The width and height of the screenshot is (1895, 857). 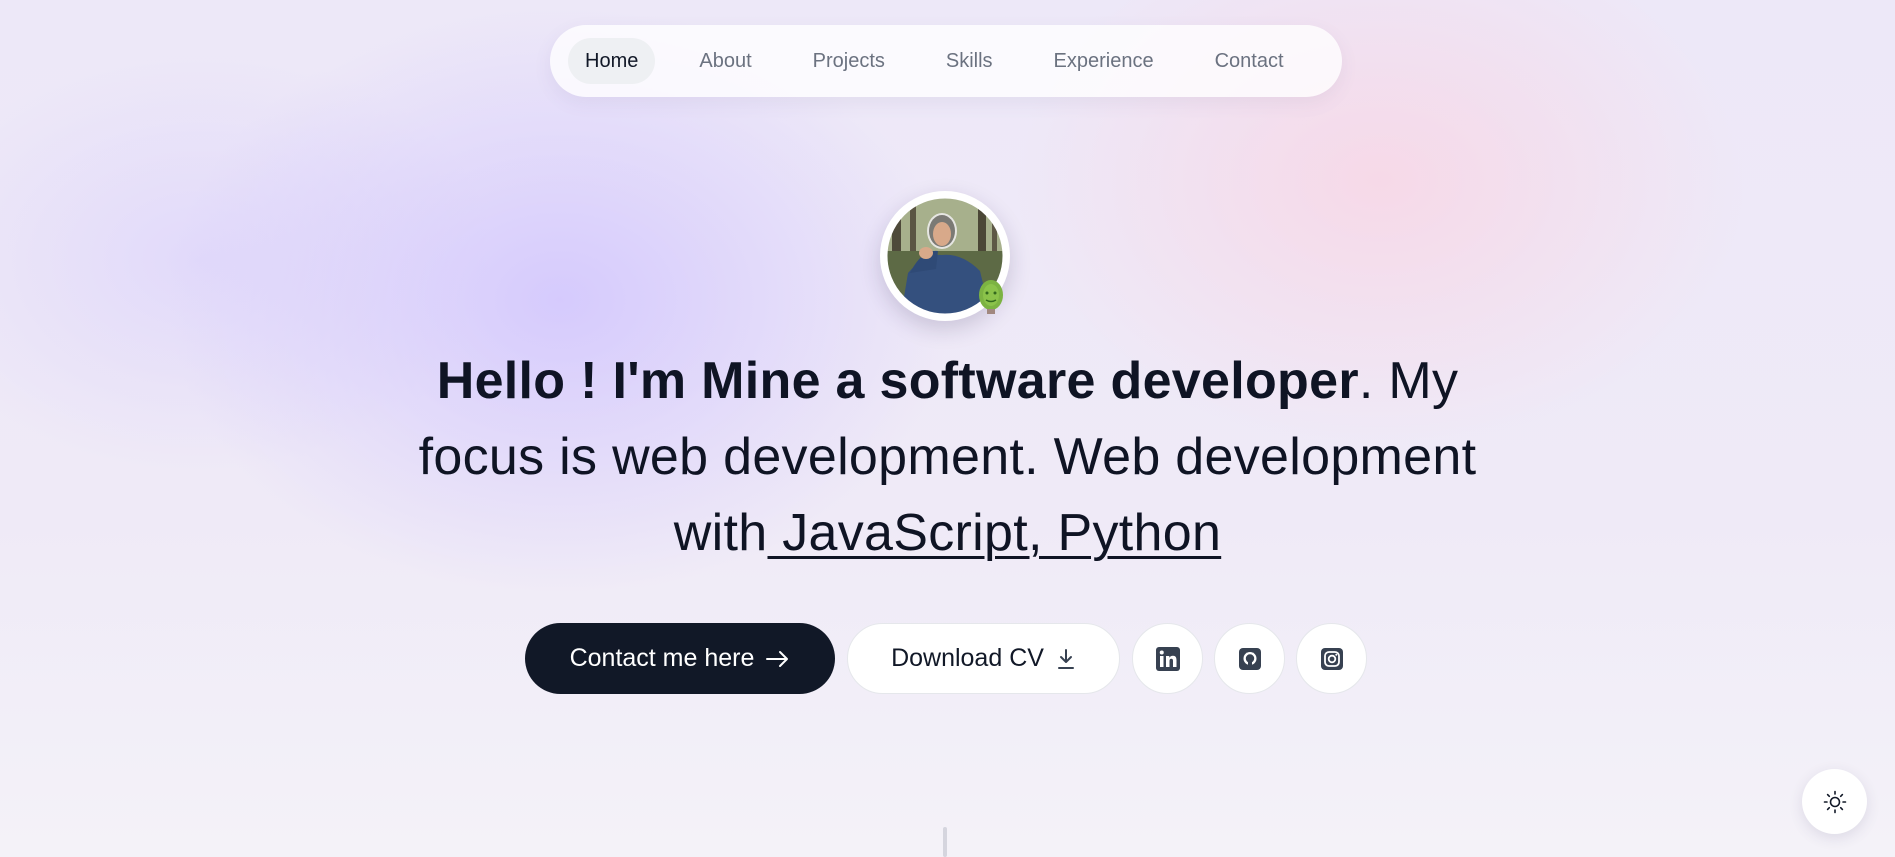 What do you see at coordinates (778, 659) in the screenshot?
I see `arrow-right-icon` at bounding box center [778, 659].